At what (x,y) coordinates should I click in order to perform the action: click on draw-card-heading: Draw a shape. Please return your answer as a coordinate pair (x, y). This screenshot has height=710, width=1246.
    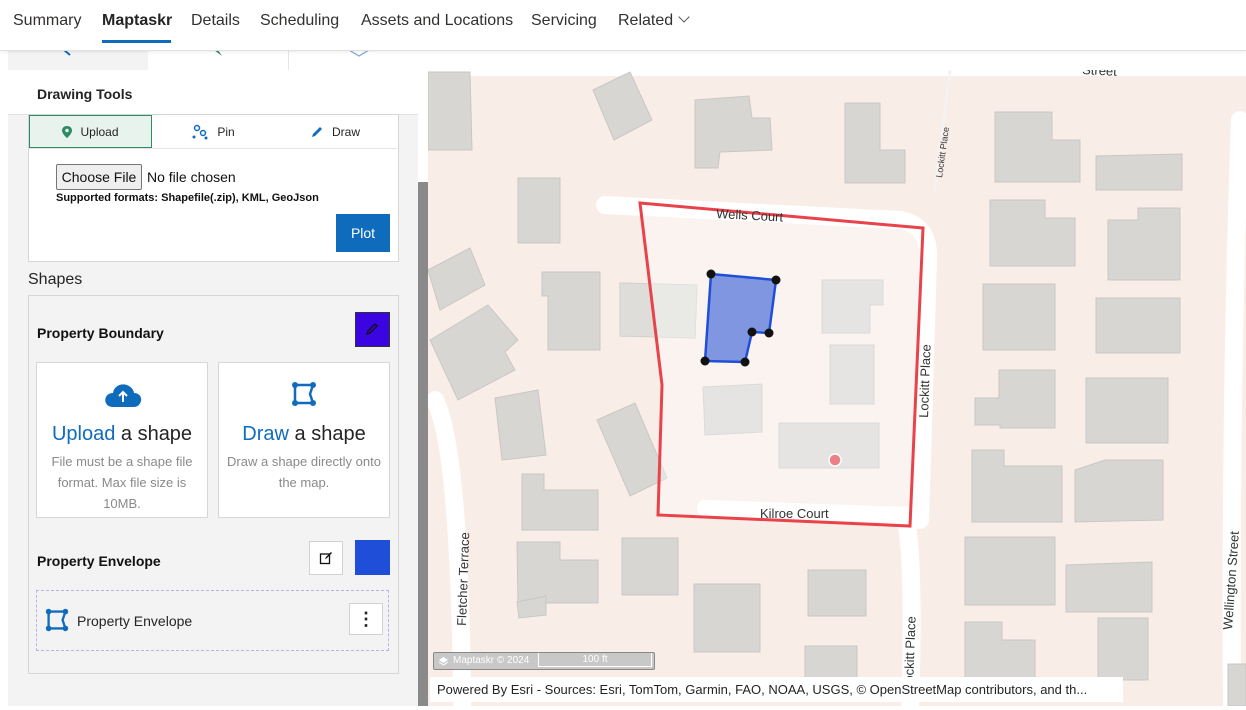
    Looking at the image, I should click on (304, 434).